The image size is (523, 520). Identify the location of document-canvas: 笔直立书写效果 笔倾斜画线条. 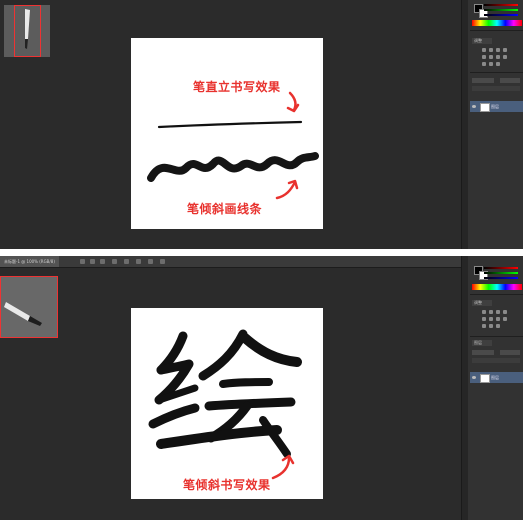
(227, 133).